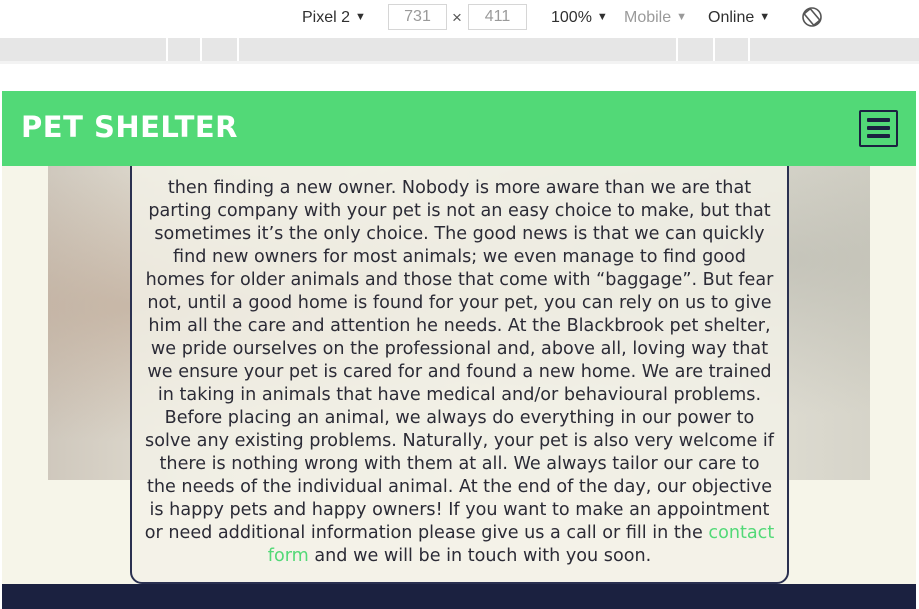 The width and height of the screenshot is (919, 609). Describe the element at coordinates (648, 17) in the screenshot. I see `device-type-value: Mobile` at that location.